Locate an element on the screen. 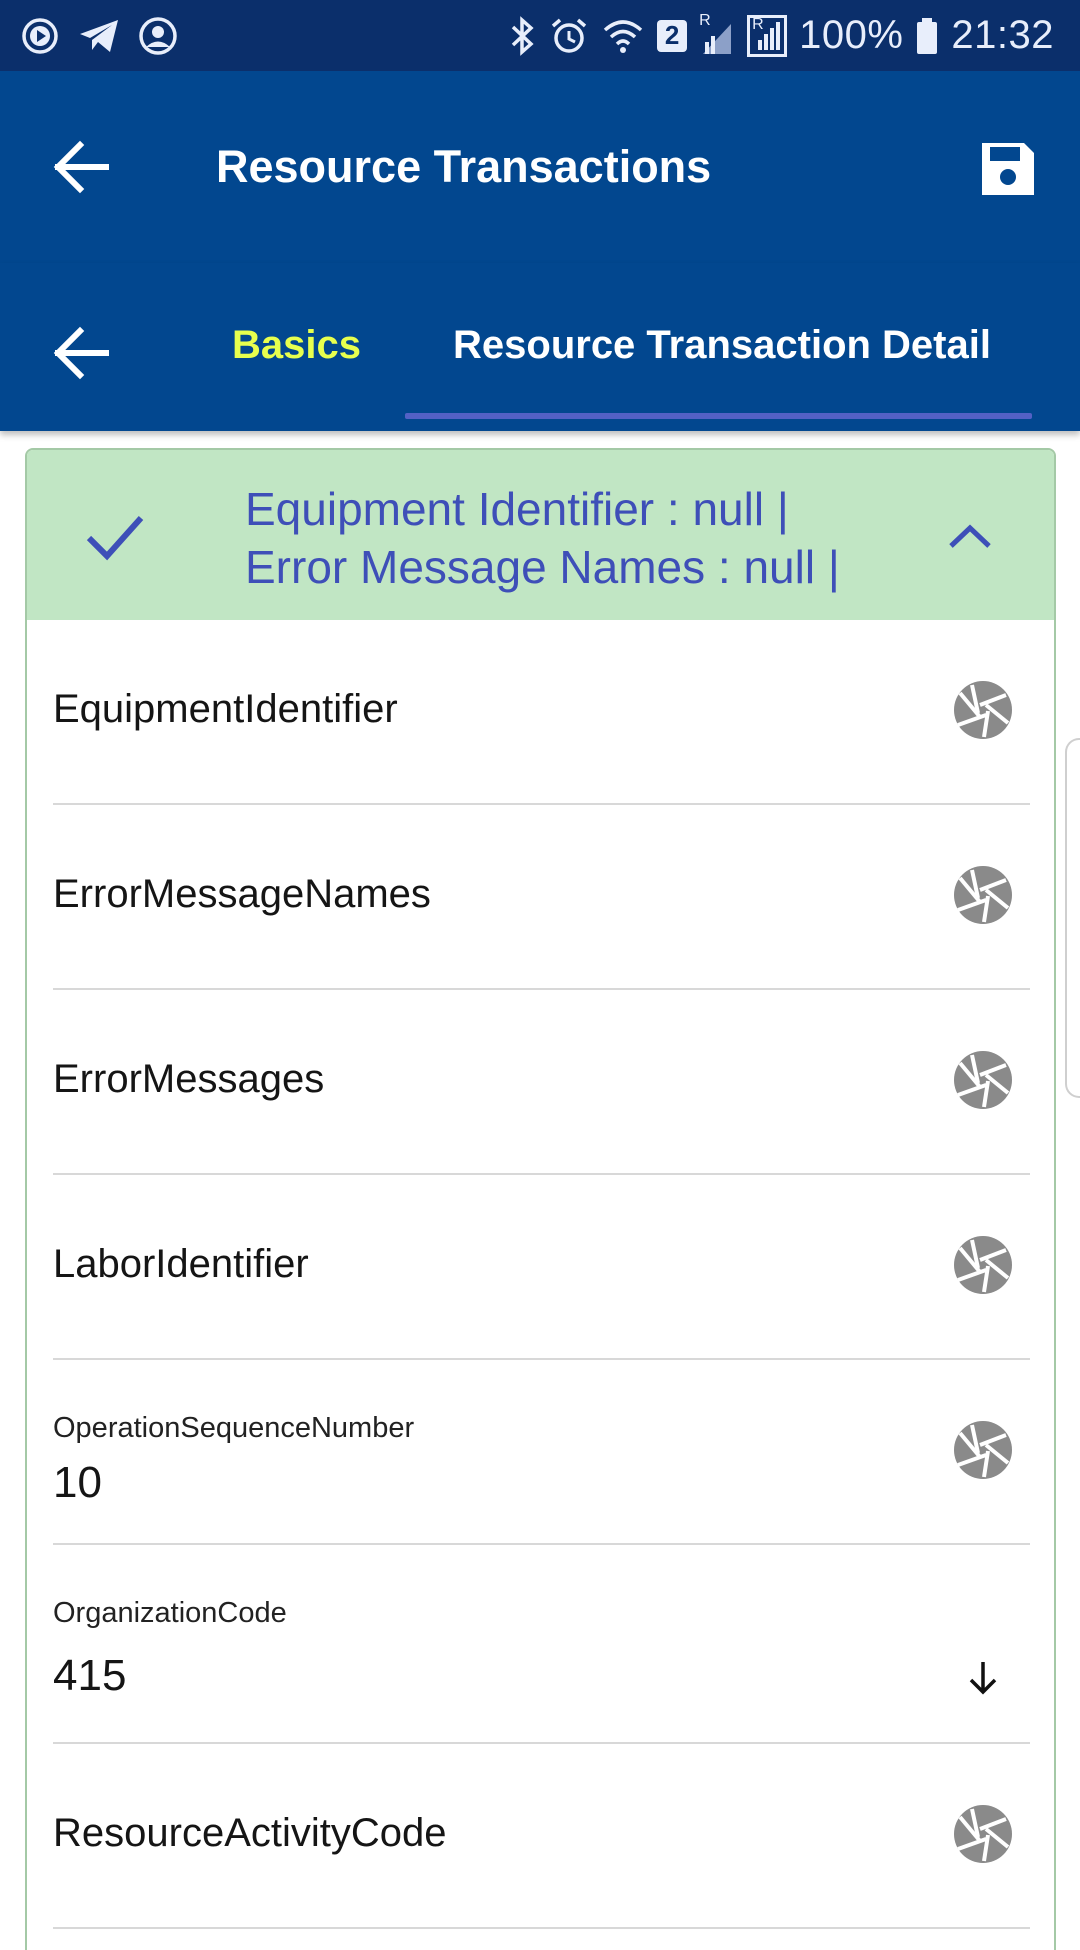 The height and width of the screenshot is (1950, 1080). chevron-up-icon is located at coordinates (970, 536).